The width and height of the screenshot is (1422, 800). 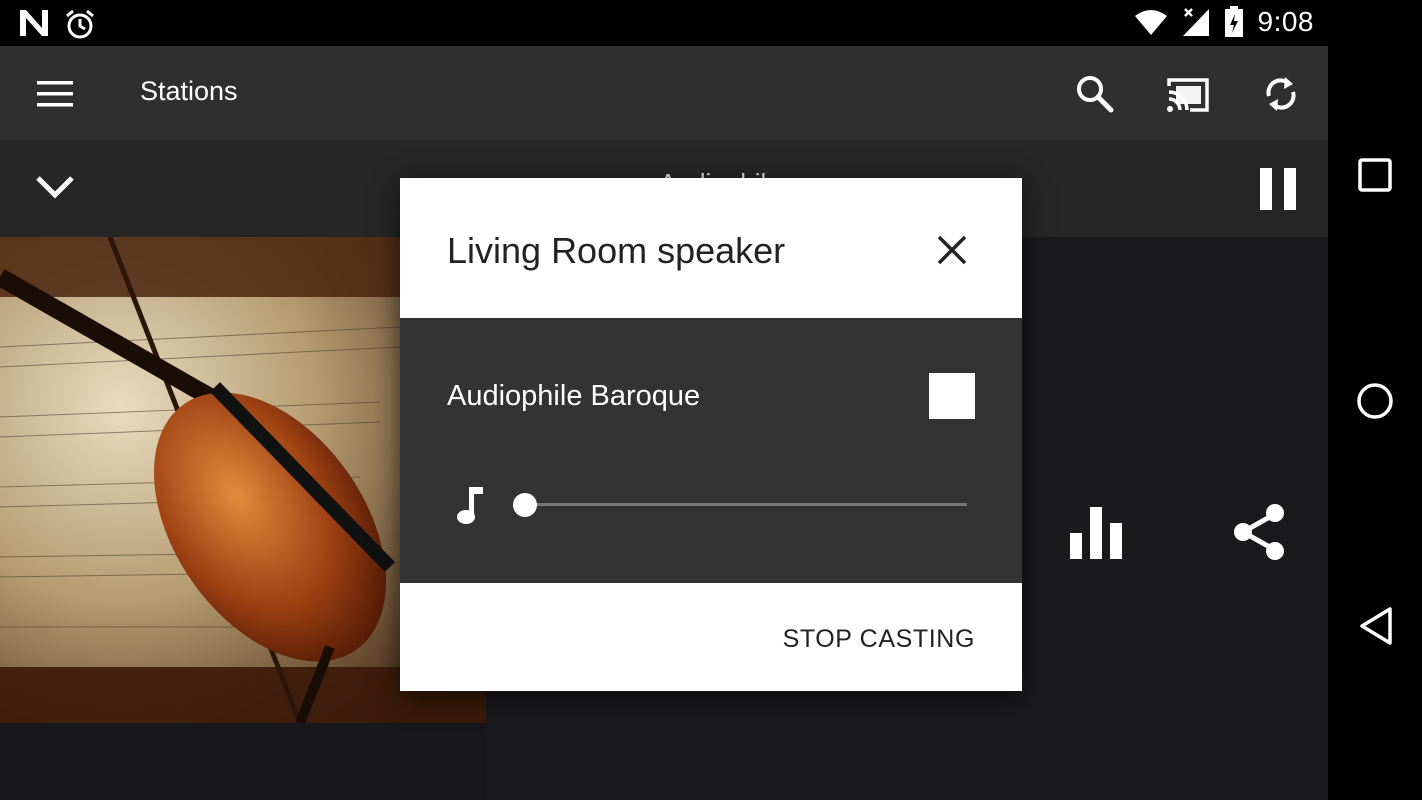 I want to click on cast-dialog-footer: STOP CASTING, so click(x=711, y=637).